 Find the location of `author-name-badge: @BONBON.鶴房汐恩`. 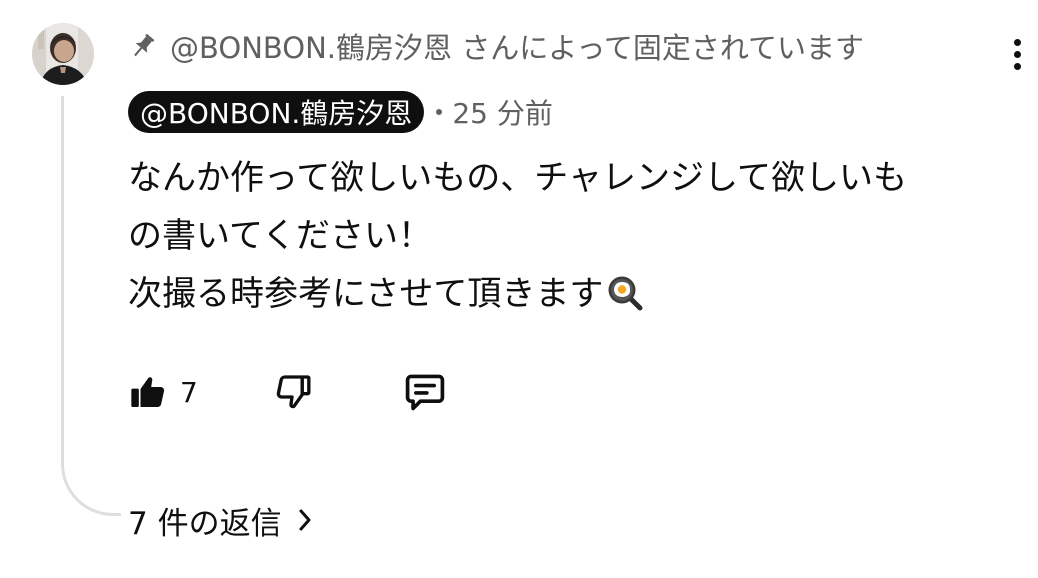

author-name-badge: @BONBON.鶴房汐恩 is located at coordinates (276, 112).